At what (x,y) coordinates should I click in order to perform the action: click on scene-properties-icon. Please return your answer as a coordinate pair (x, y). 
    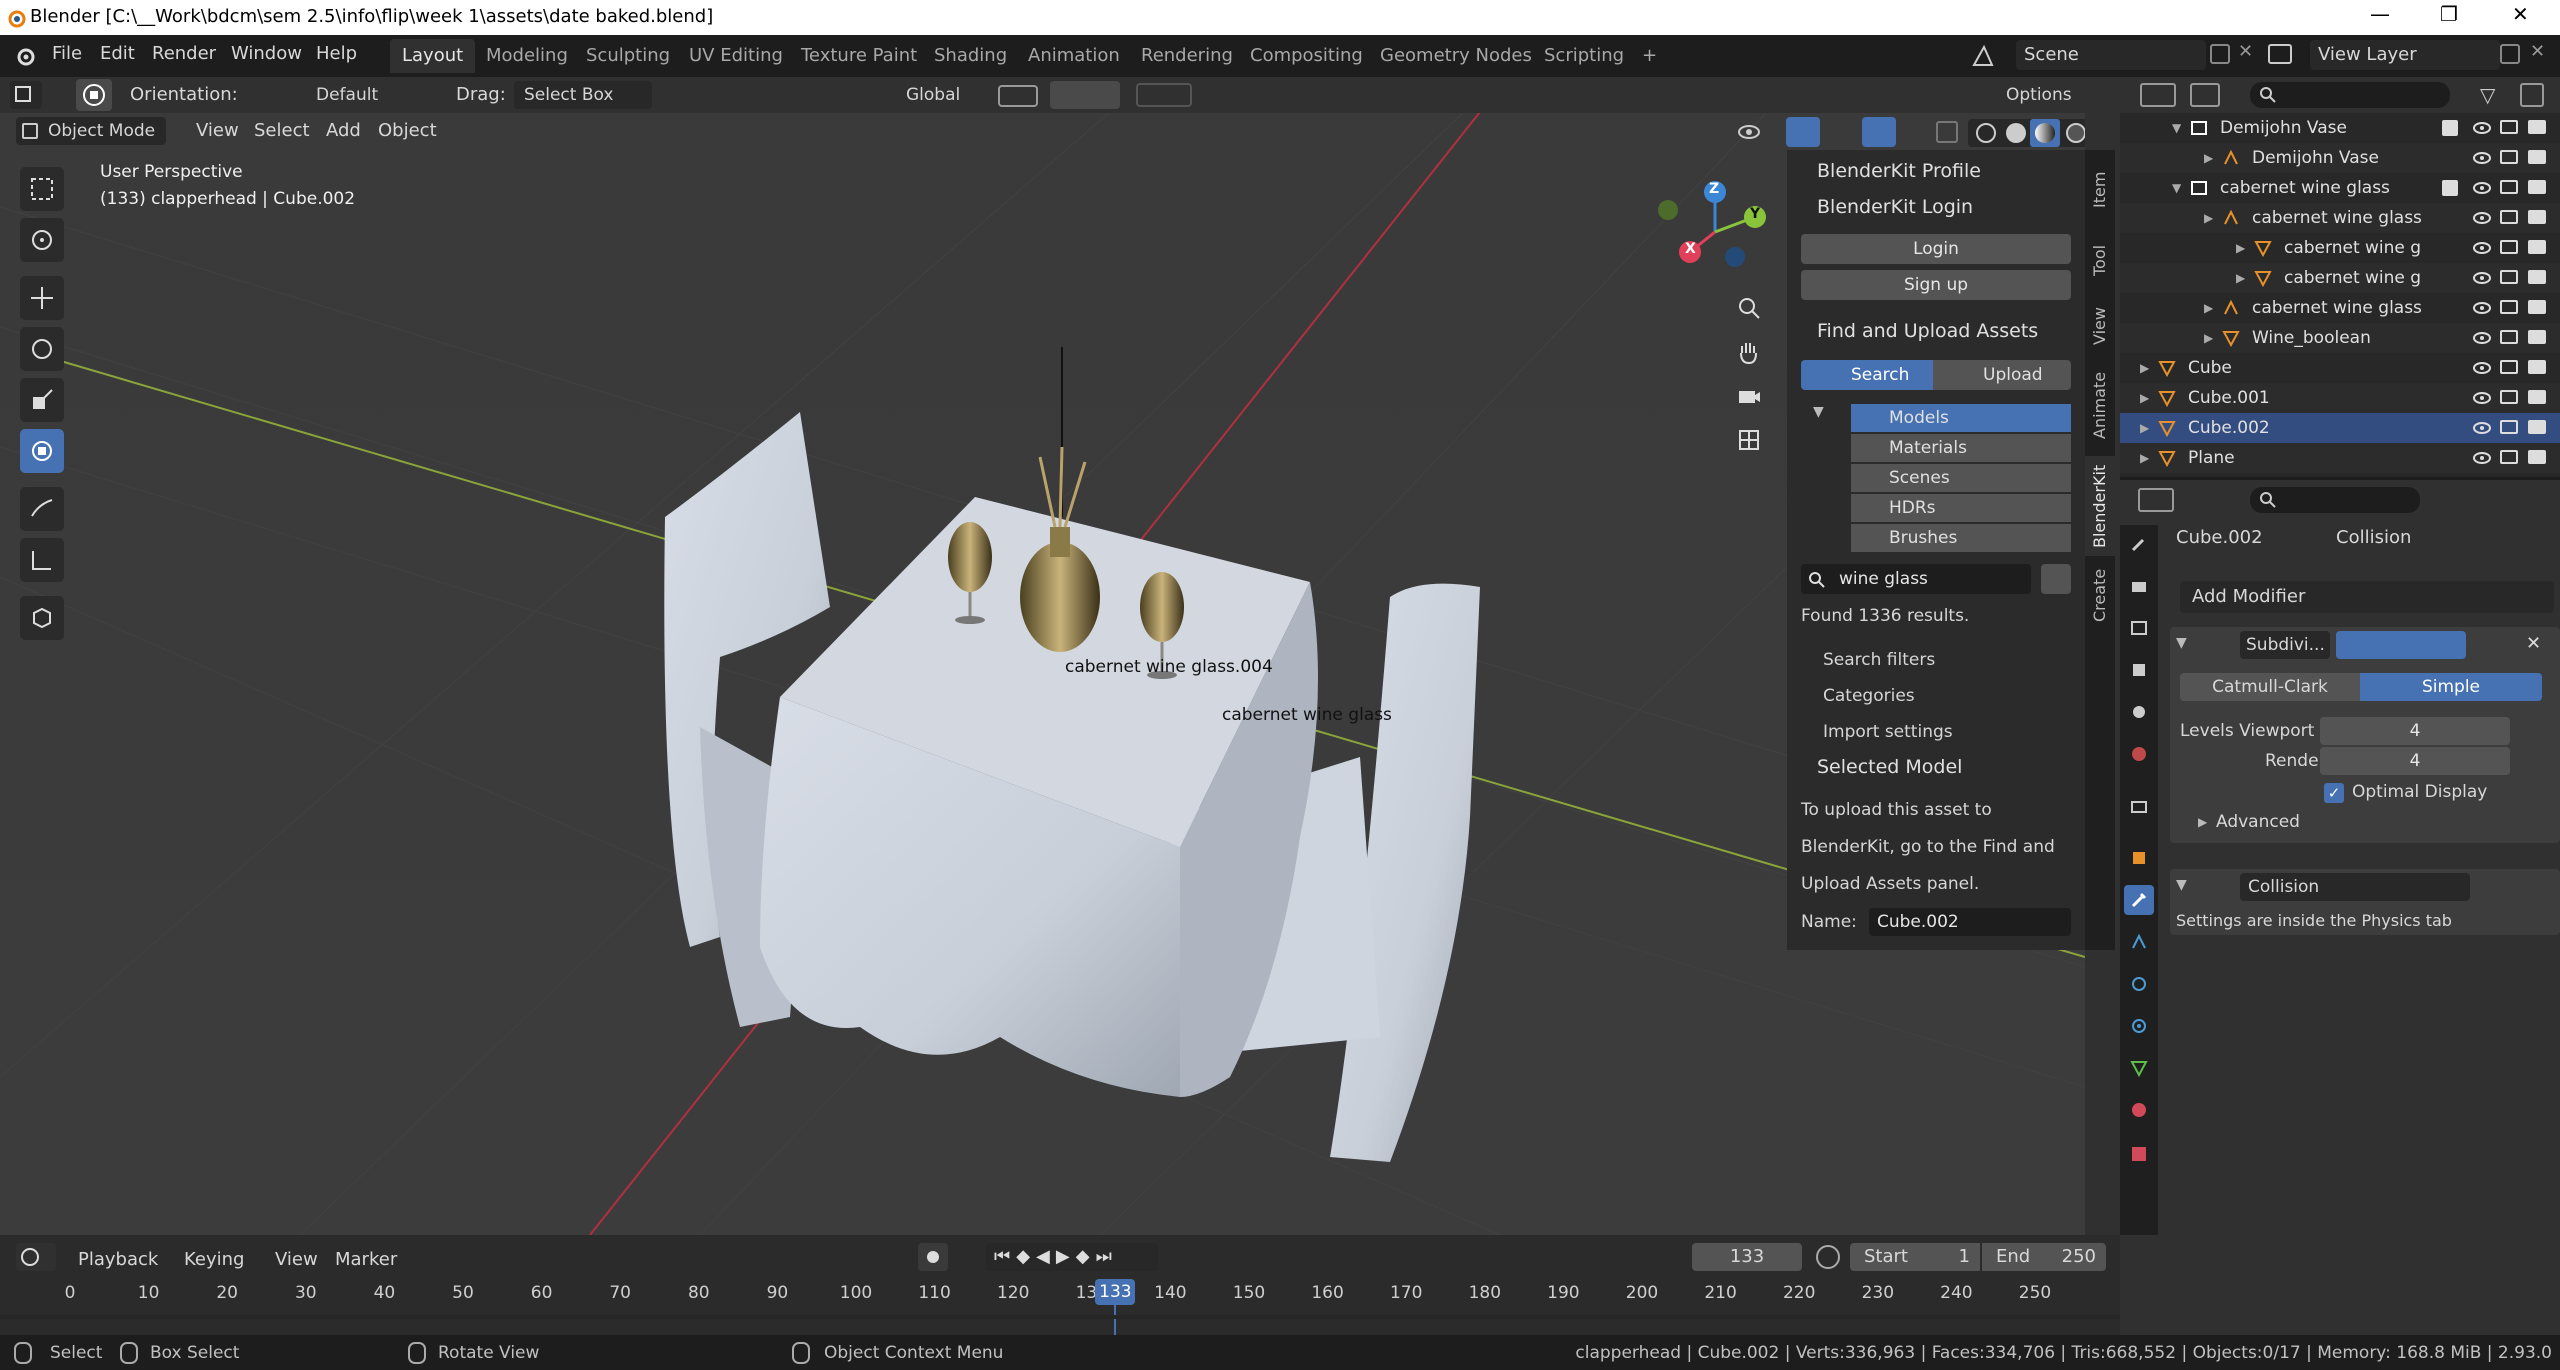
    Looking at the image, I should click on (2139, 712).